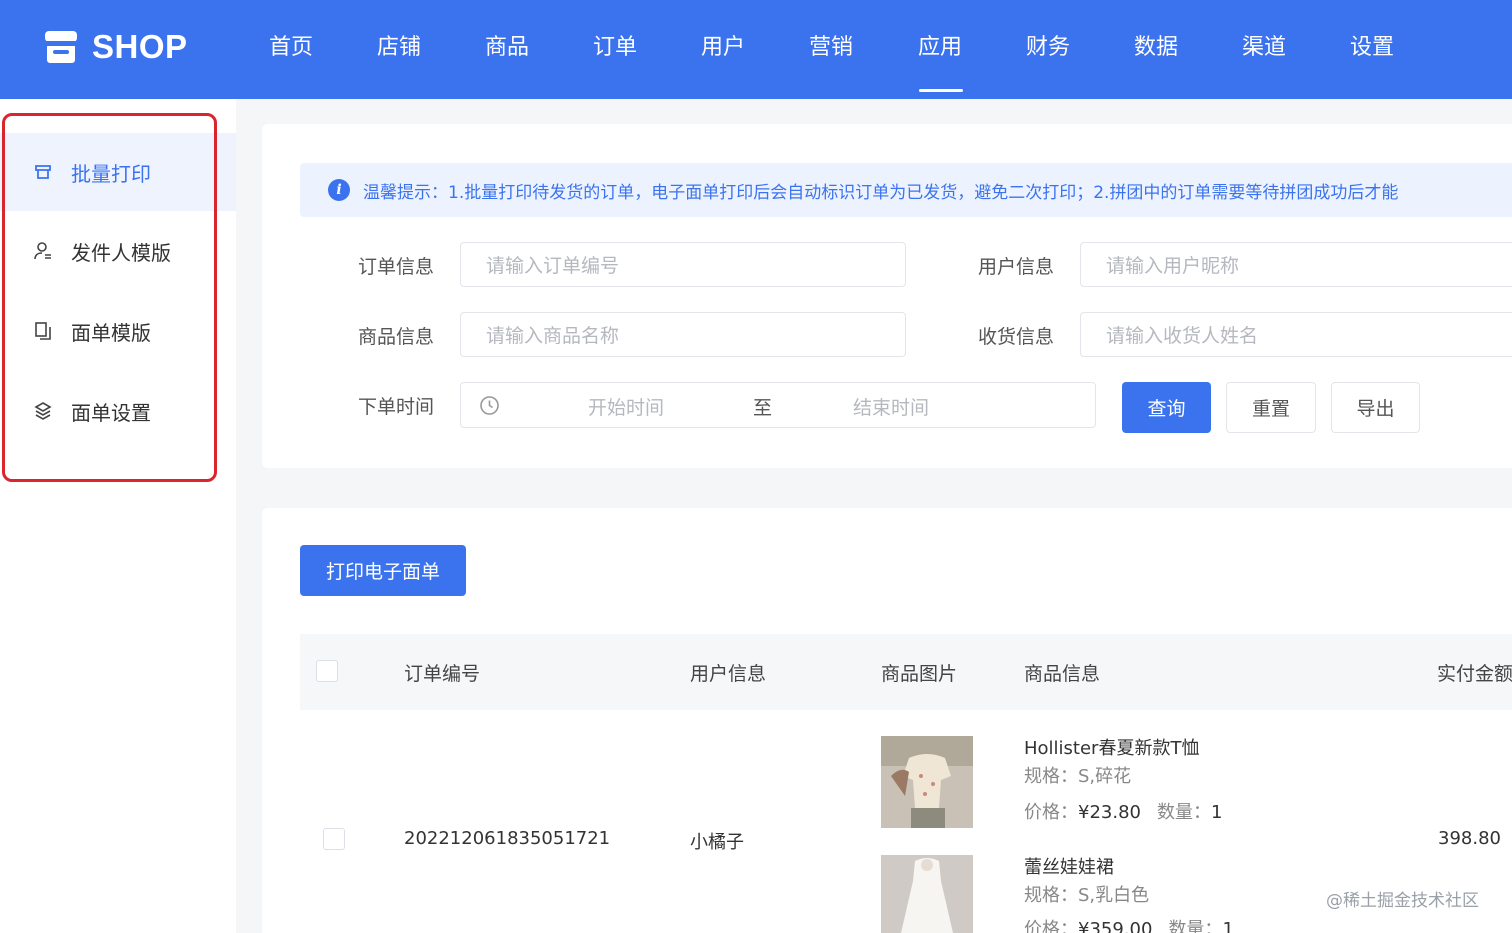 The height and width of the screenshot is (933, 1512). Describe the element at coordinates (1016, 337) in the screenshot. I see `receiver-info-label: 收货信息` at that location.